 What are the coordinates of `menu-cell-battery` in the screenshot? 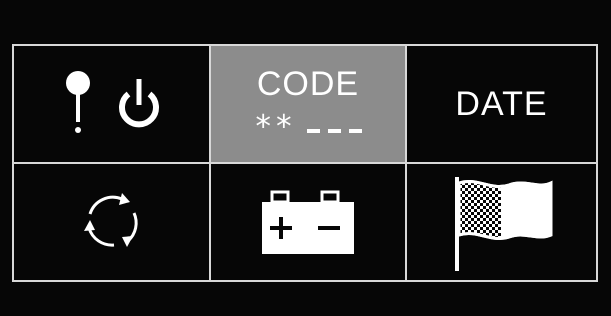 It's located at (308, 222).